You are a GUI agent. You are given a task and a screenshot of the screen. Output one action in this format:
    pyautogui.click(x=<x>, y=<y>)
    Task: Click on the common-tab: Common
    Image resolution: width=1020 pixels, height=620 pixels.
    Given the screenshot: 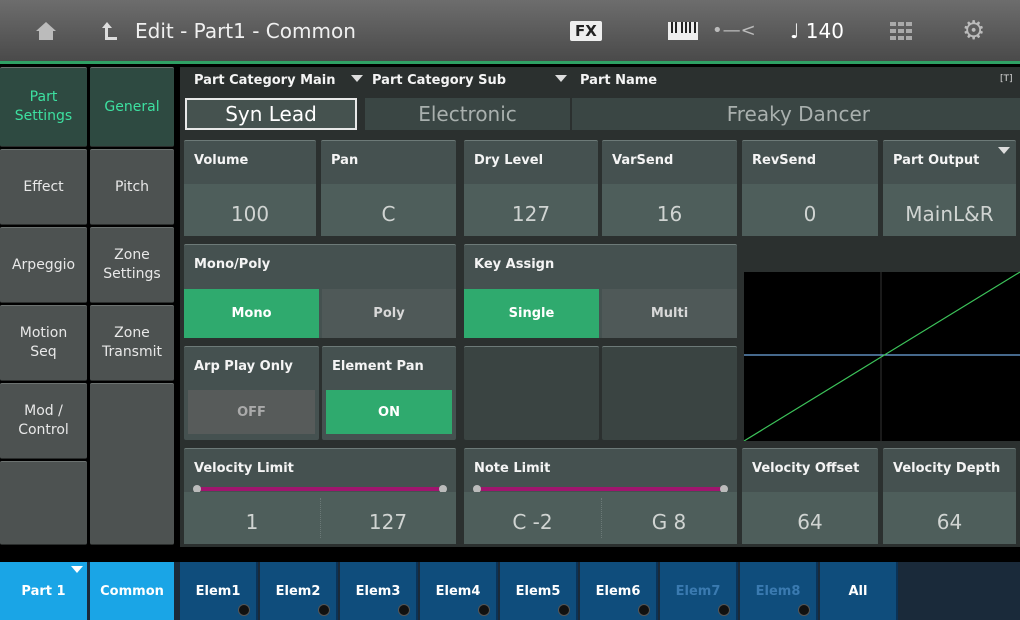 What is the action you would take?
    pyautogui.click(x=132, y=591)
    